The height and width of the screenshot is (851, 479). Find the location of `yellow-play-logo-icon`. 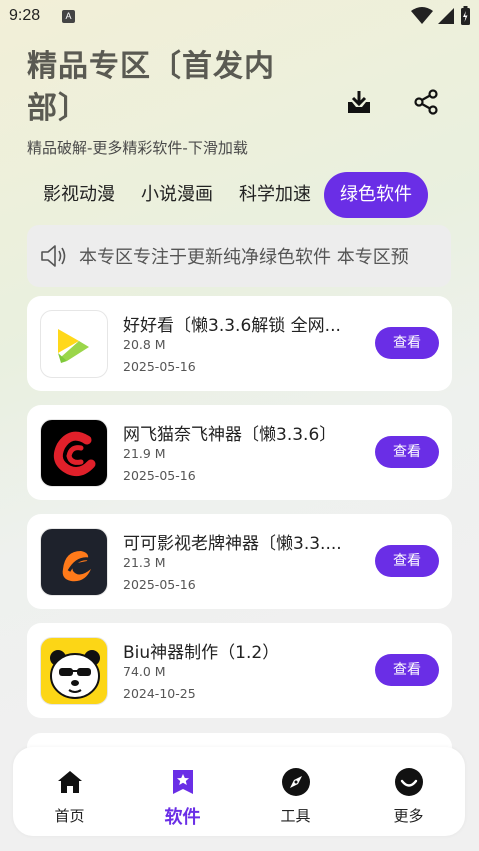

yellow-play-logo-icon is located at coordinates (73, 346).